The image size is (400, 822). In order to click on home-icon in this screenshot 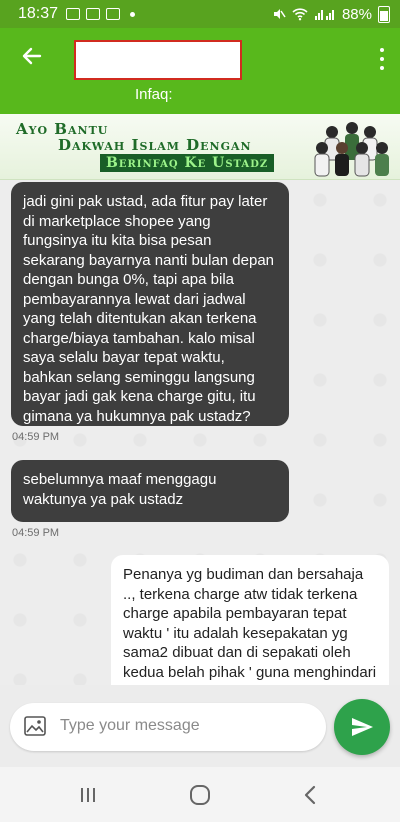, I will do `click(200, 795)`.